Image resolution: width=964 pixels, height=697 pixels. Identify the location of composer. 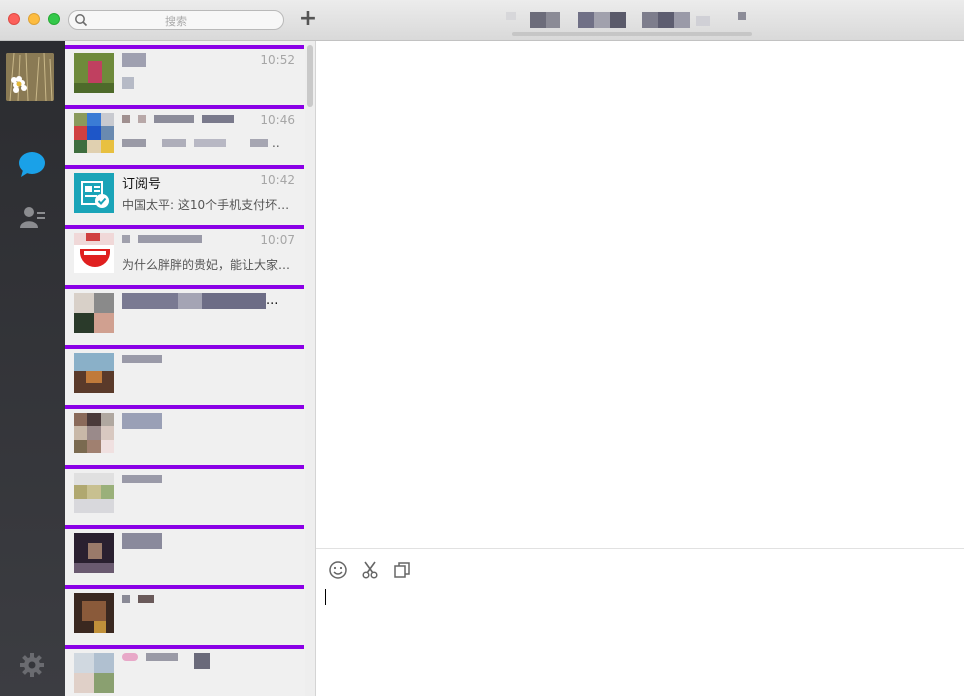
(640, 622).